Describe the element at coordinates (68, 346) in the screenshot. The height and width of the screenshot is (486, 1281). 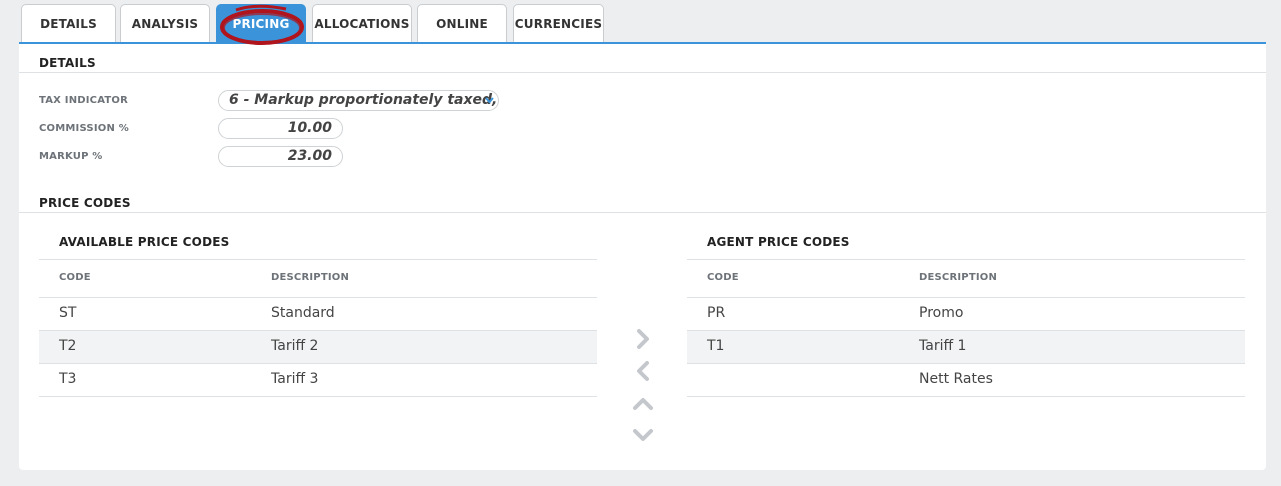
I see `code-cell: T2` at that location.